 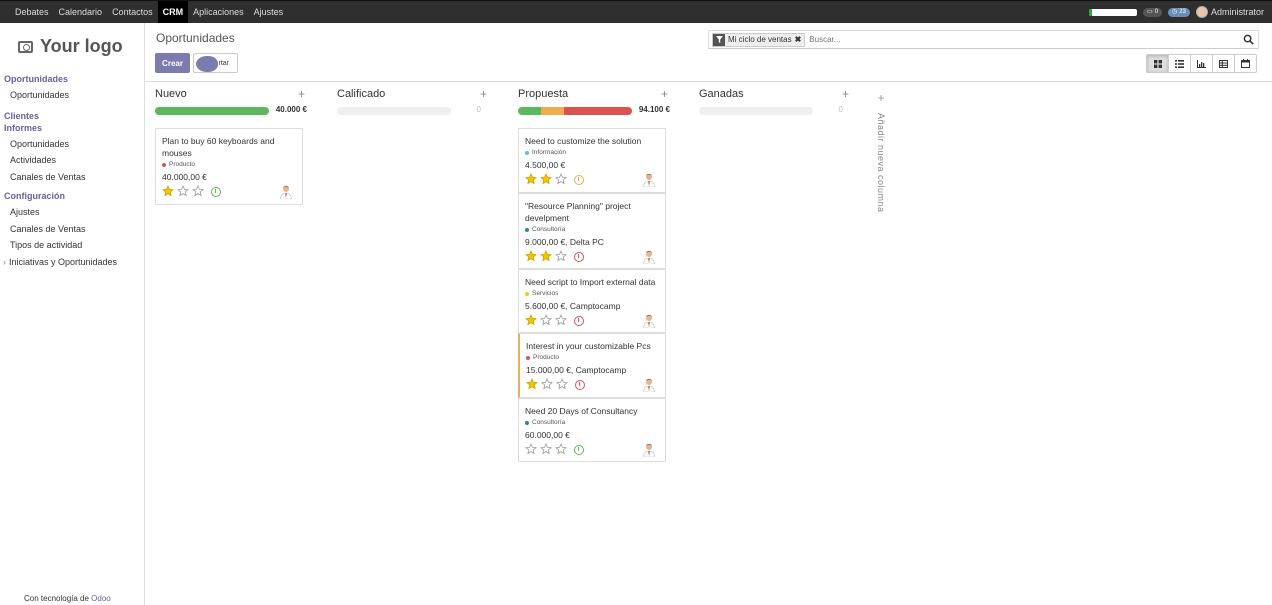 What do you see at coordinates (649, 450) in the screenshot?
I see `salesperson-avatar` at bounding box center [649, 450].